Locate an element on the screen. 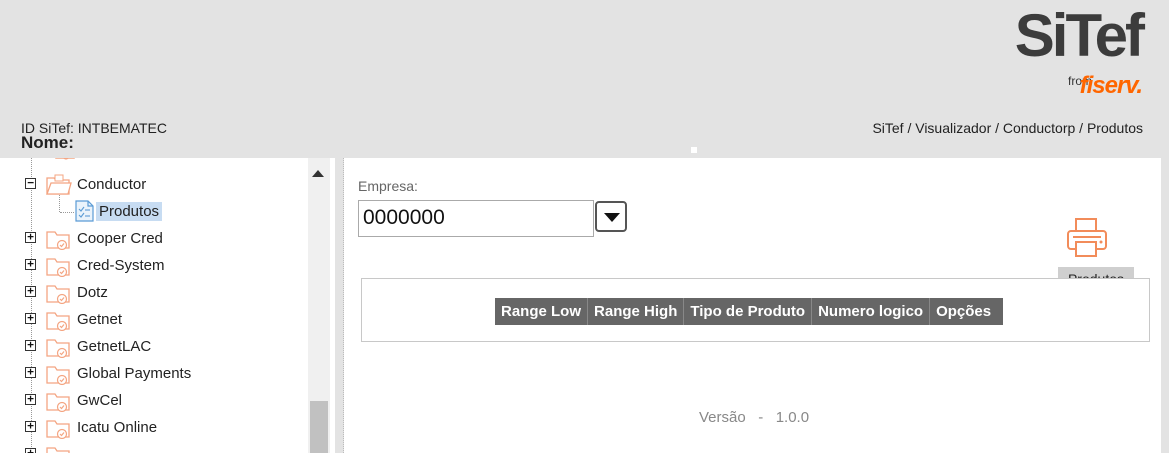 This screenshot has height=453, width=1169. tree-item: + Global Payments is located at coordinates (154, 373).